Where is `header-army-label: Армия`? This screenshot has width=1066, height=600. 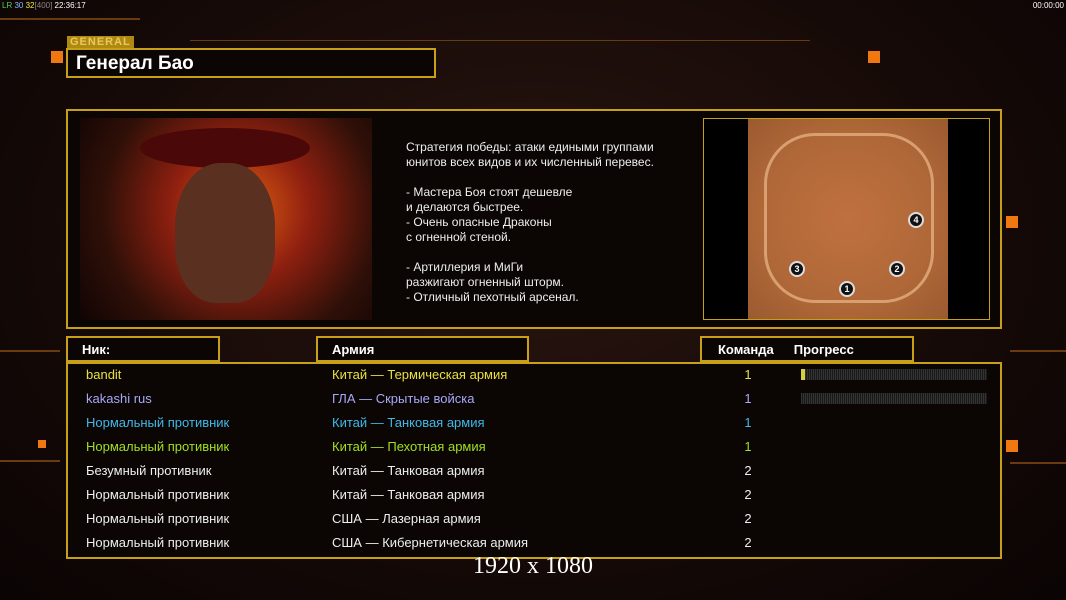 header-army-label: Армия is located at coordinates (353, 349).